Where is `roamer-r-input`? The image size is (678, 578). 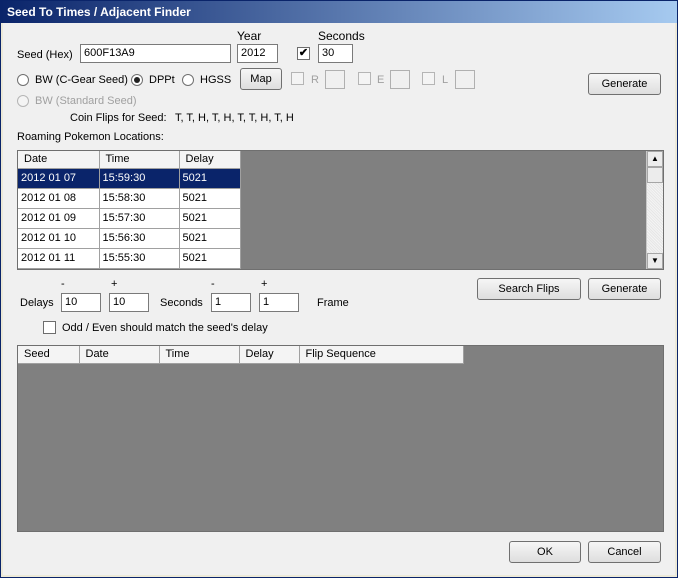
roamer-r-input is located at coordinates (335, 79).